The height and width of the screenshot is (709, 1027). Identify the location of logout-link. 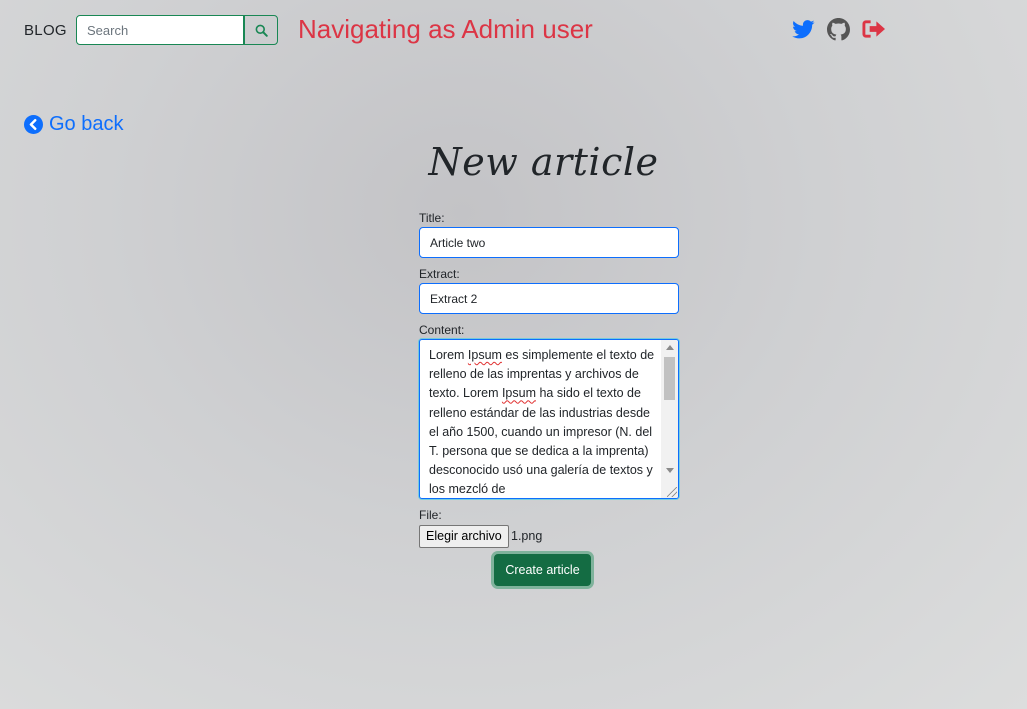
(873, 29).